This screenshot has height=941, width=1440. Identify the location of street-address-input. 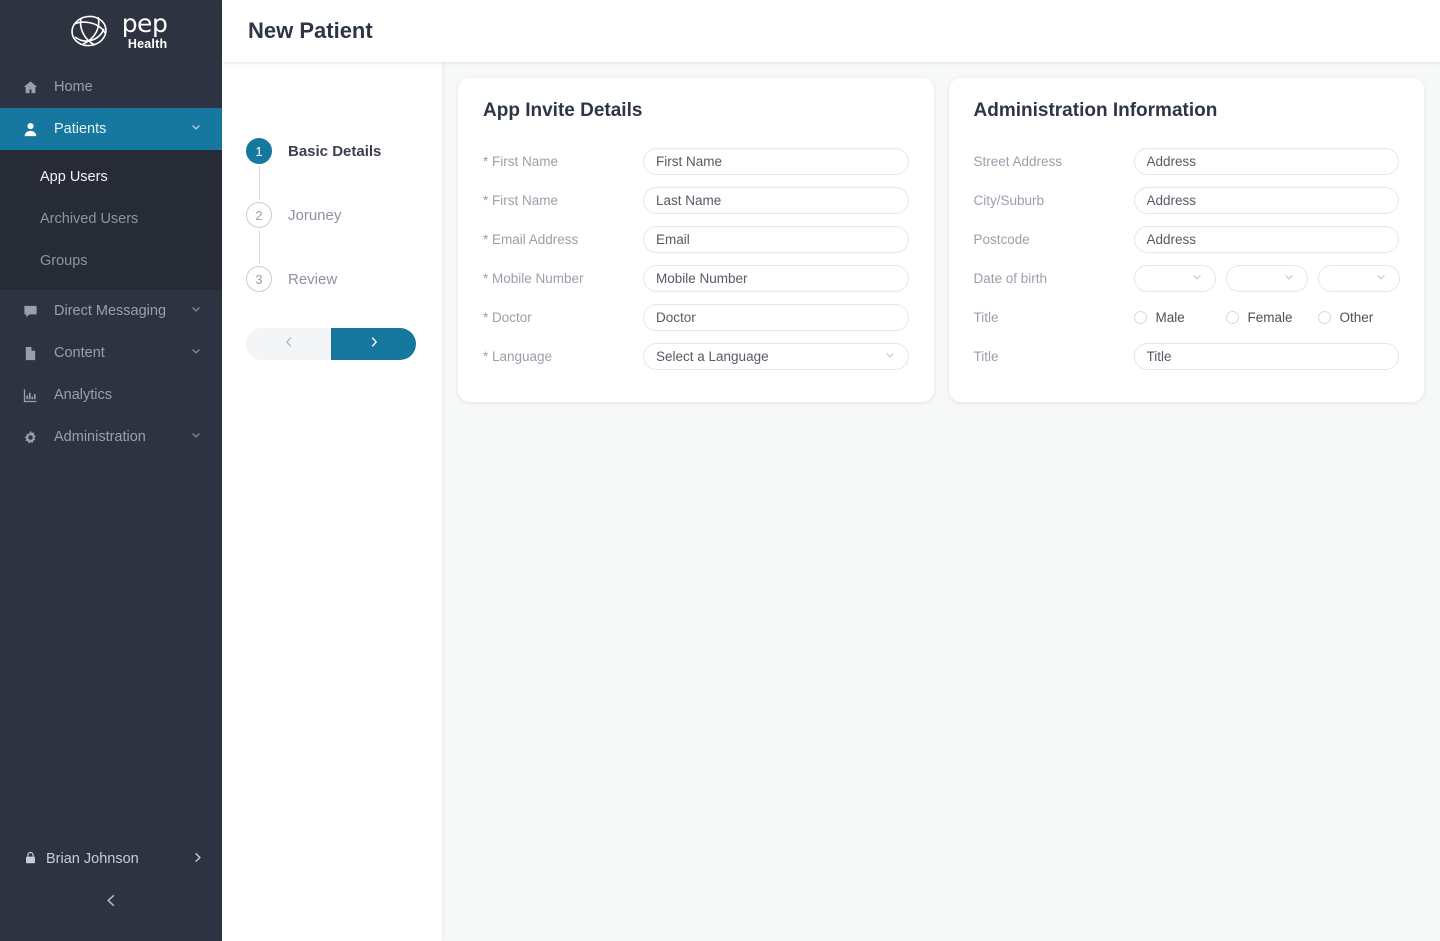
(1266, 161).